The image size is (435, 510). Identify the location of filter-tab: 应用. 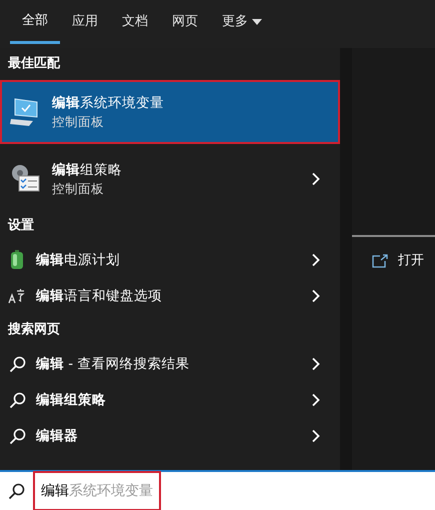
(85, 22).